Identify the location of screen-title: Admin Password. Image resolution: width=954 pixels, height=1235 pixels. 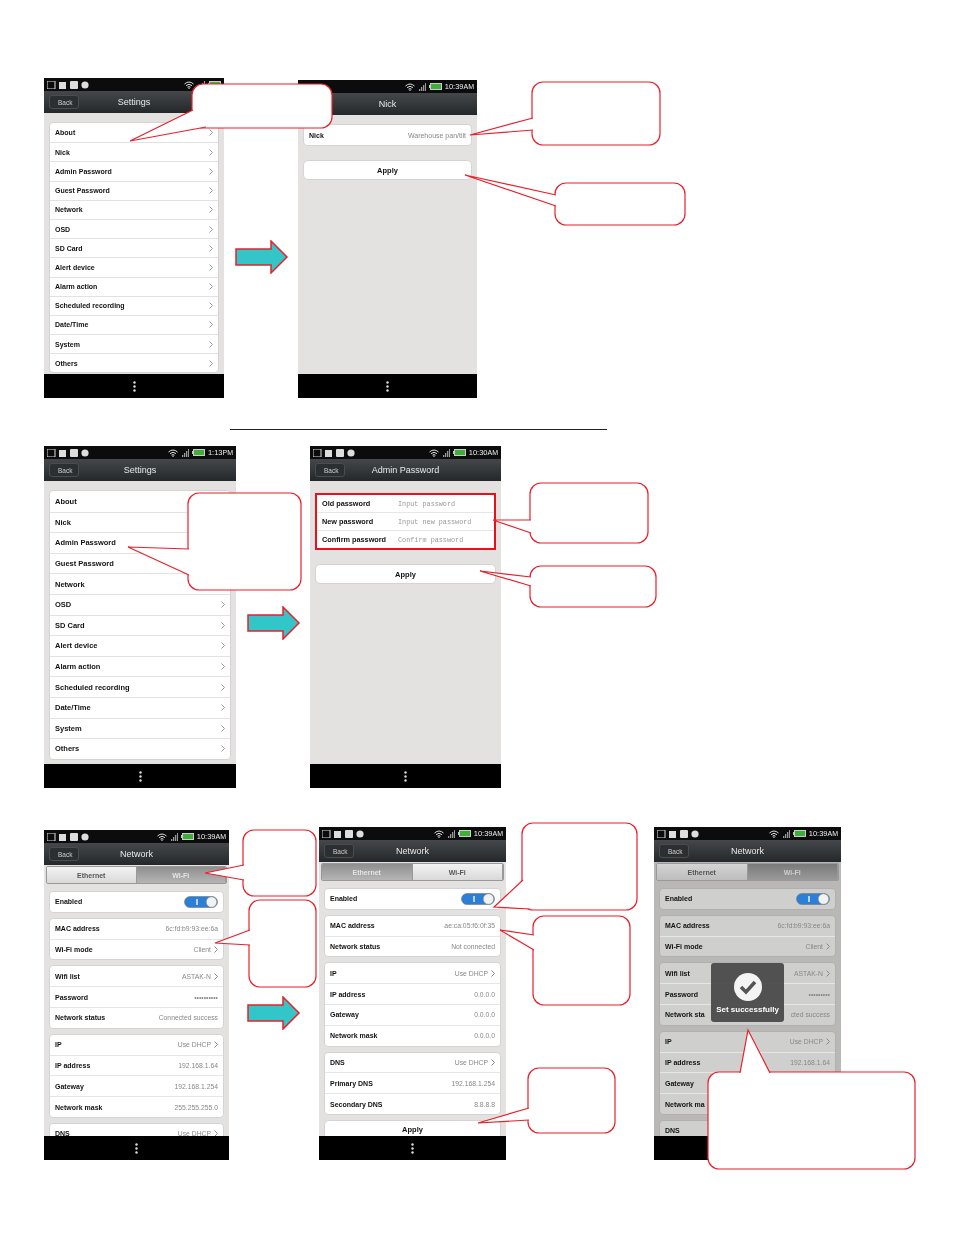
(405, 470).